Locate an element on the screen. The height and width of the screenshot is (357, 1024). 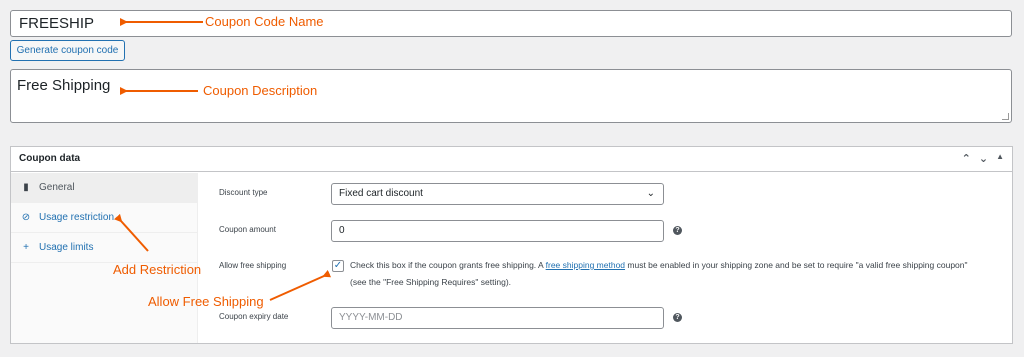
toggle-panel-icon: ▲ is located at coordinates (1000, 158).